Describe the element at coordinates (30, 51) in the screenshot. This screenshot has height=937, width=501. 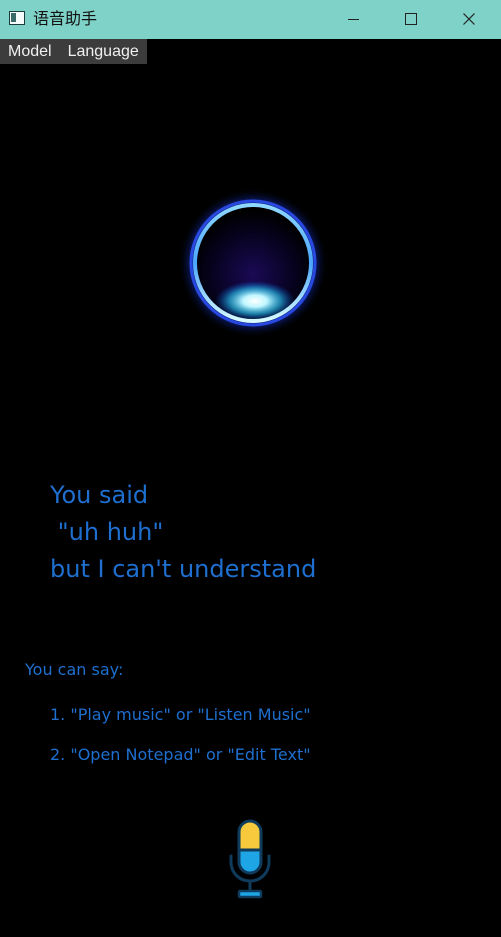
I see `menu-model: Model` at that location.